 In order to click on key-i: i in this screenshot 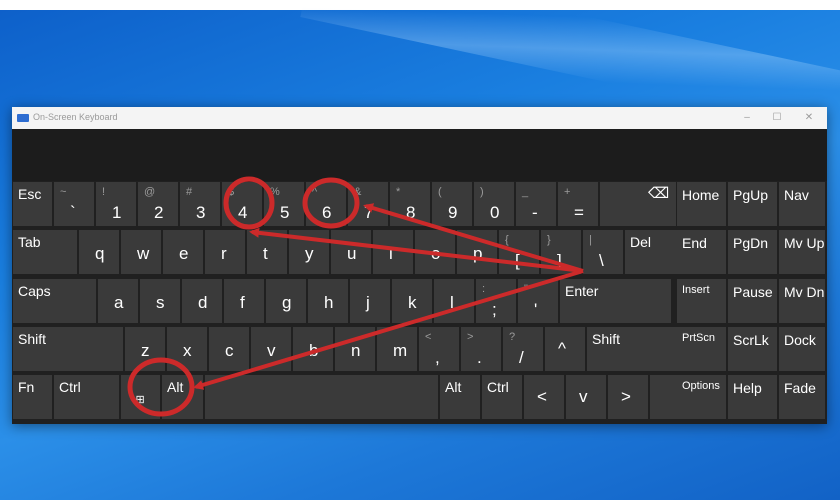, I will do `click(393, 252)`.